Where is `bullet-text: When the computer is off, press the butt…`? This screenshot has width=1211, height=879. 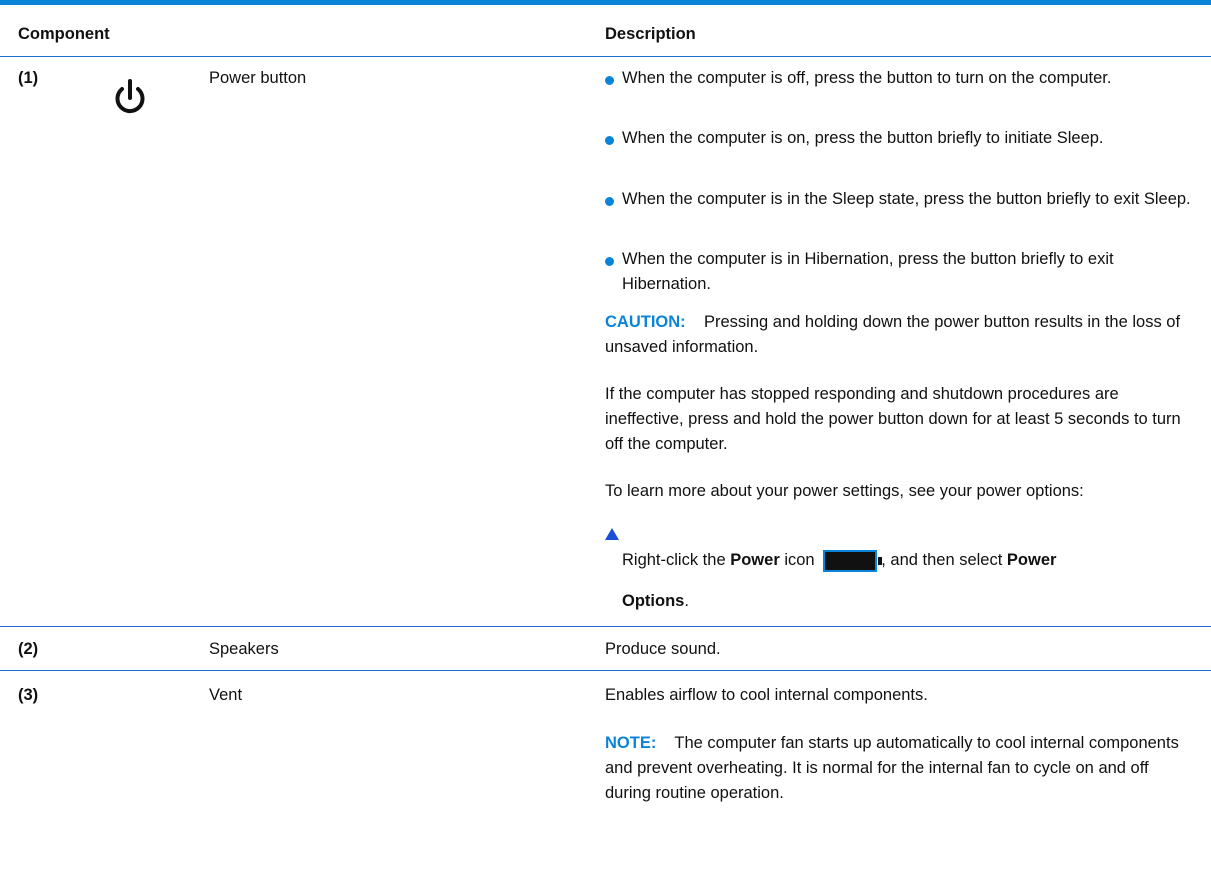 bullet-text: When the computer is off, press the butt… is located at coordinates (867, 78).